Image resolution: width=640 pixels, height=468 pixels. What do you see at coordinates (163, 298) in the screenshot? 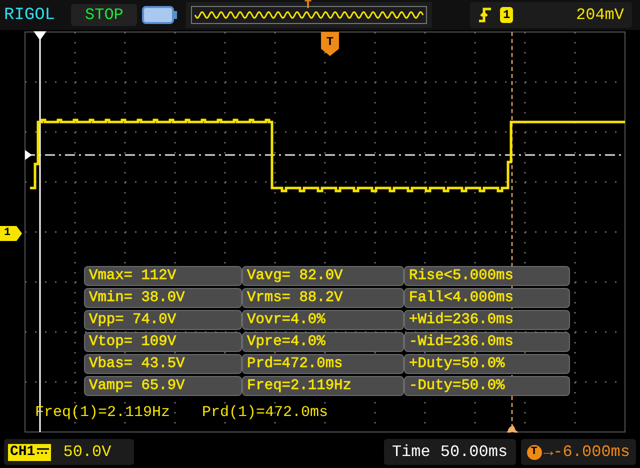
I see `measurement-cell: Vmin= 38.0V` at bounding box center [163, 298].